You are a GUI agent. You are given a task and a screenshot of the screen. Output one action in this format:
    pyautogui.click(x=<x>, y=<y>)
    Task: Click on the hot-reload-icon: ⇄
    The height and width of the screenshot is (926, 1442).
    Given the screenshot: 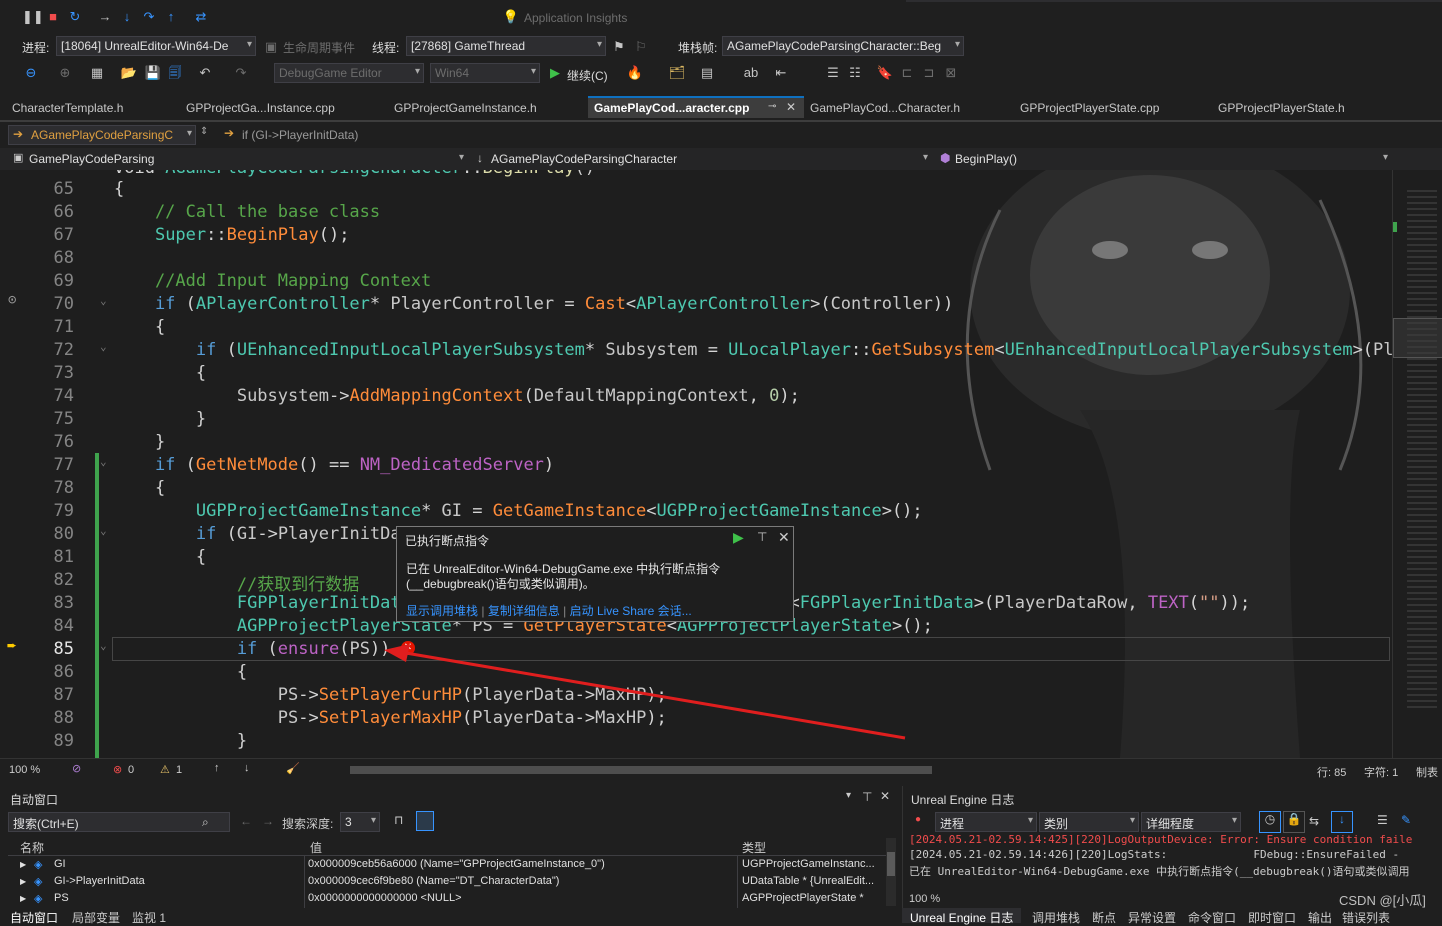 What is the action you would take?
    pyautogui.click(x=201, y=17)
    